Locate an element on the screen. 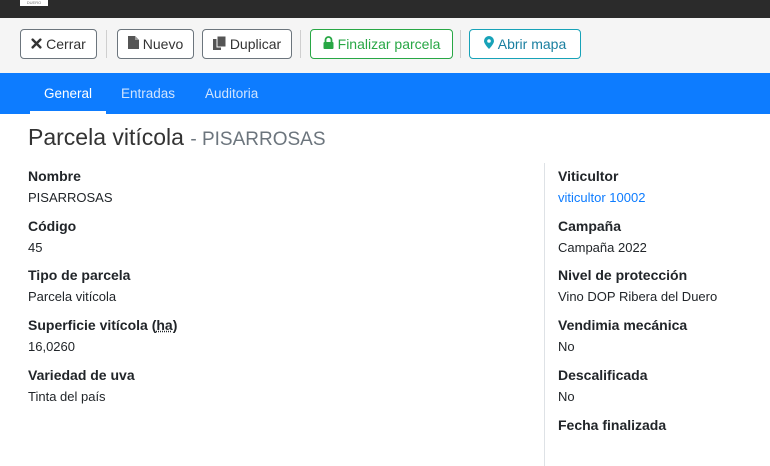  field-label-superficie-text: Superficie vitícola ( is located at coordinates (92, 325).